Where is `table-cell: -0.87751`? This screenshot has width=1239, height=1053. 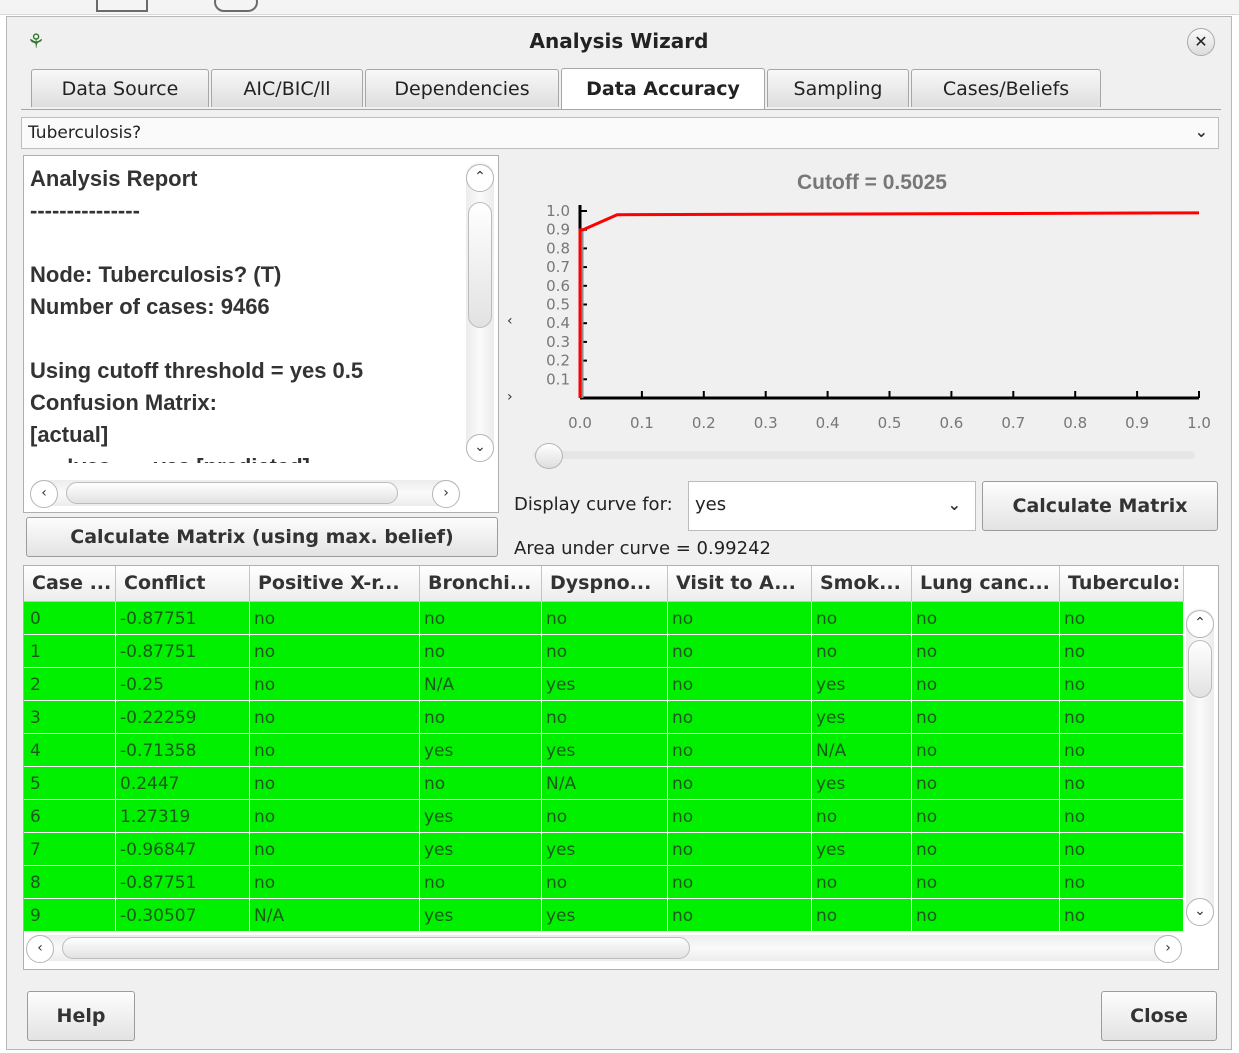
table-cell: -0.87751 is located at coordinates (183, 651).